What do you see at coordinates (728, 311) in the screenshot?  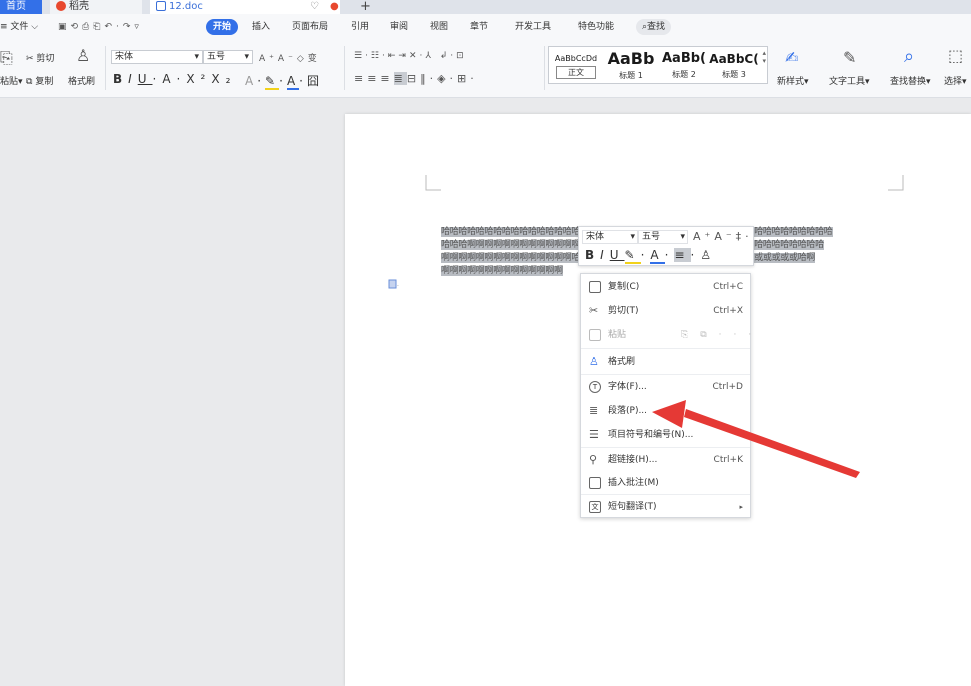 I see `menu-item-shortcut: Ctrl+X` at bounding box center [728, 311].